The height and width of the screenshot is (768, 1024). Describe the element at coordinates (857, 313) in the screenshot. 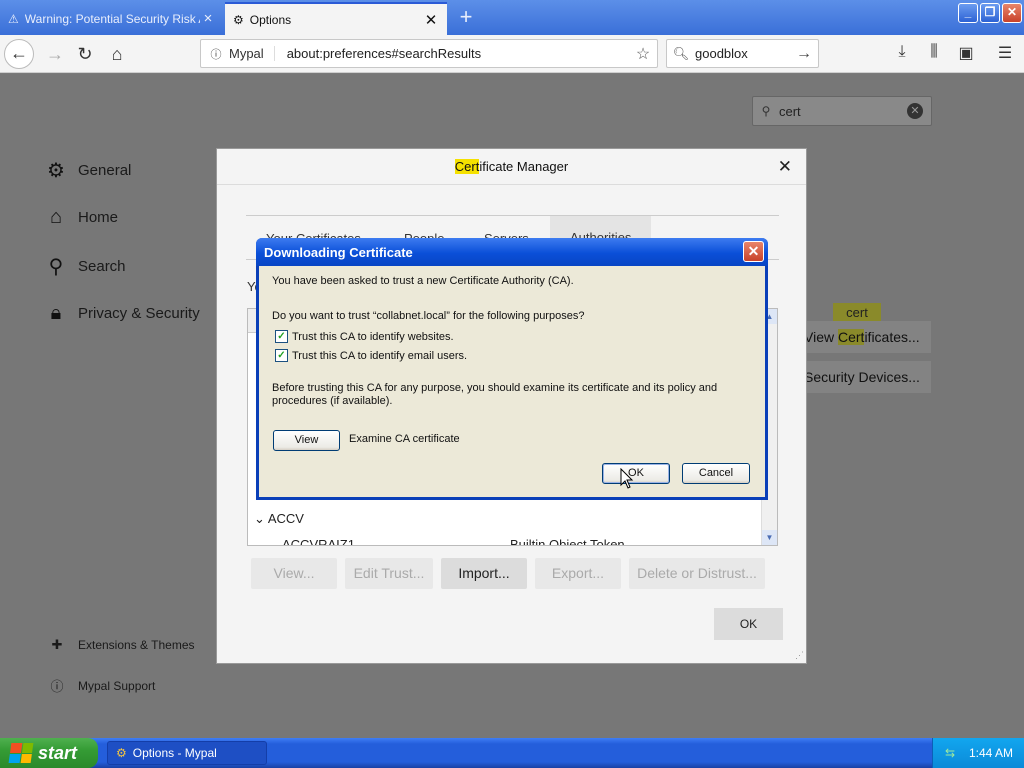

I see `search-match-tooltip: cert` at that location.